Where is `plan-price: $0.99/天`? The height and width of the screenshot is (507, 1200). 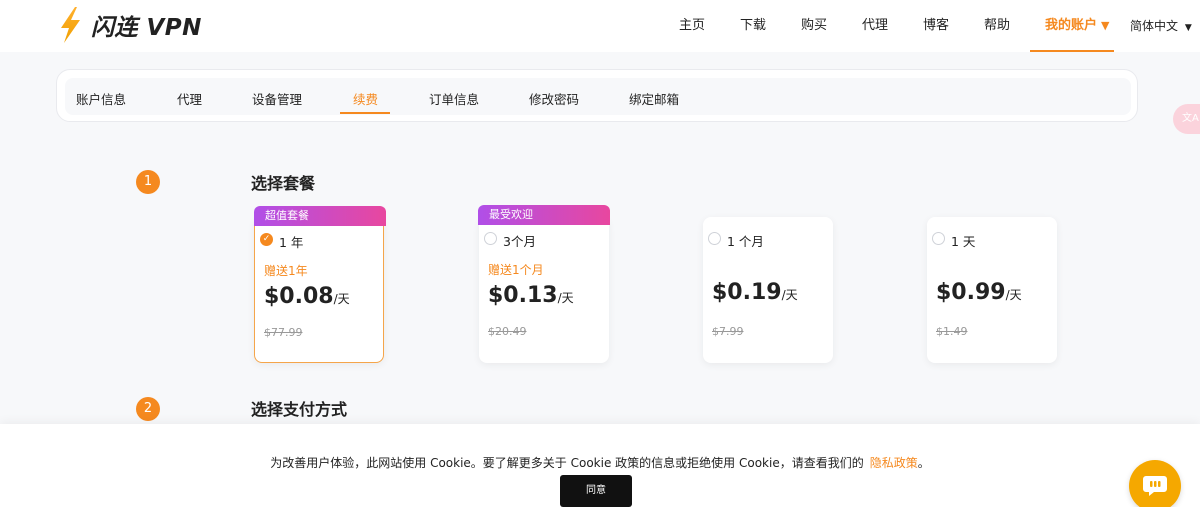
plan-price: $0.99/天 is located at coordinates (979, 292).